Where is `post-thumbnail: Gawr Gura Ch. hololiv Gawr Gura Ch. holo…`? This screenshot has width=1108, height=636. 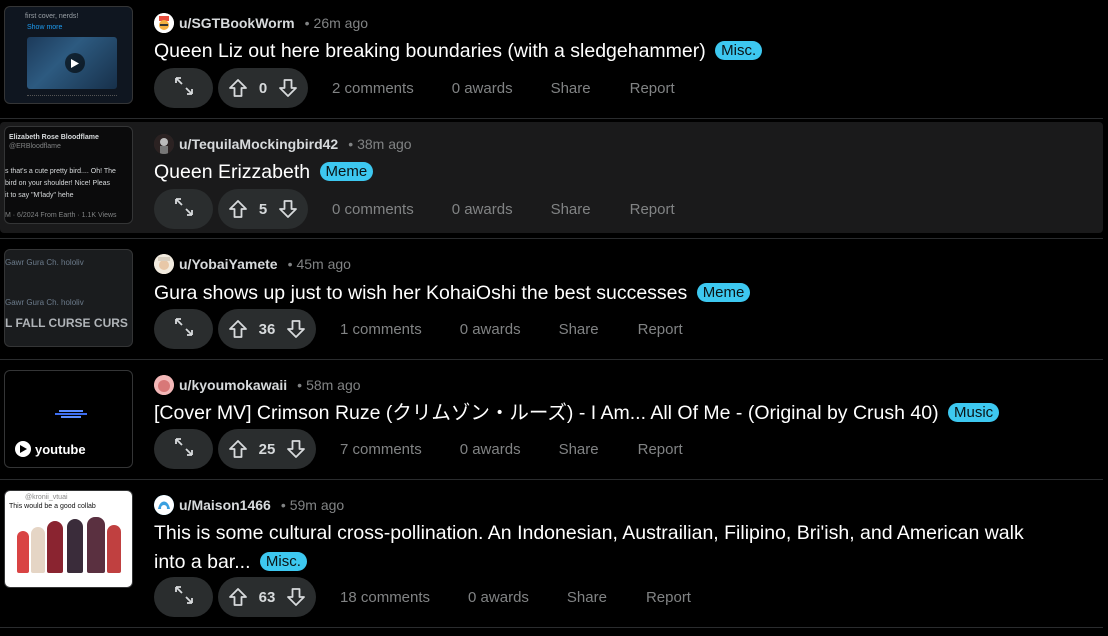
post-thumbnail: Gawr Gura Ch. hololiv Gawr Gura Ch. holo… is located at coordinates (68, 298).